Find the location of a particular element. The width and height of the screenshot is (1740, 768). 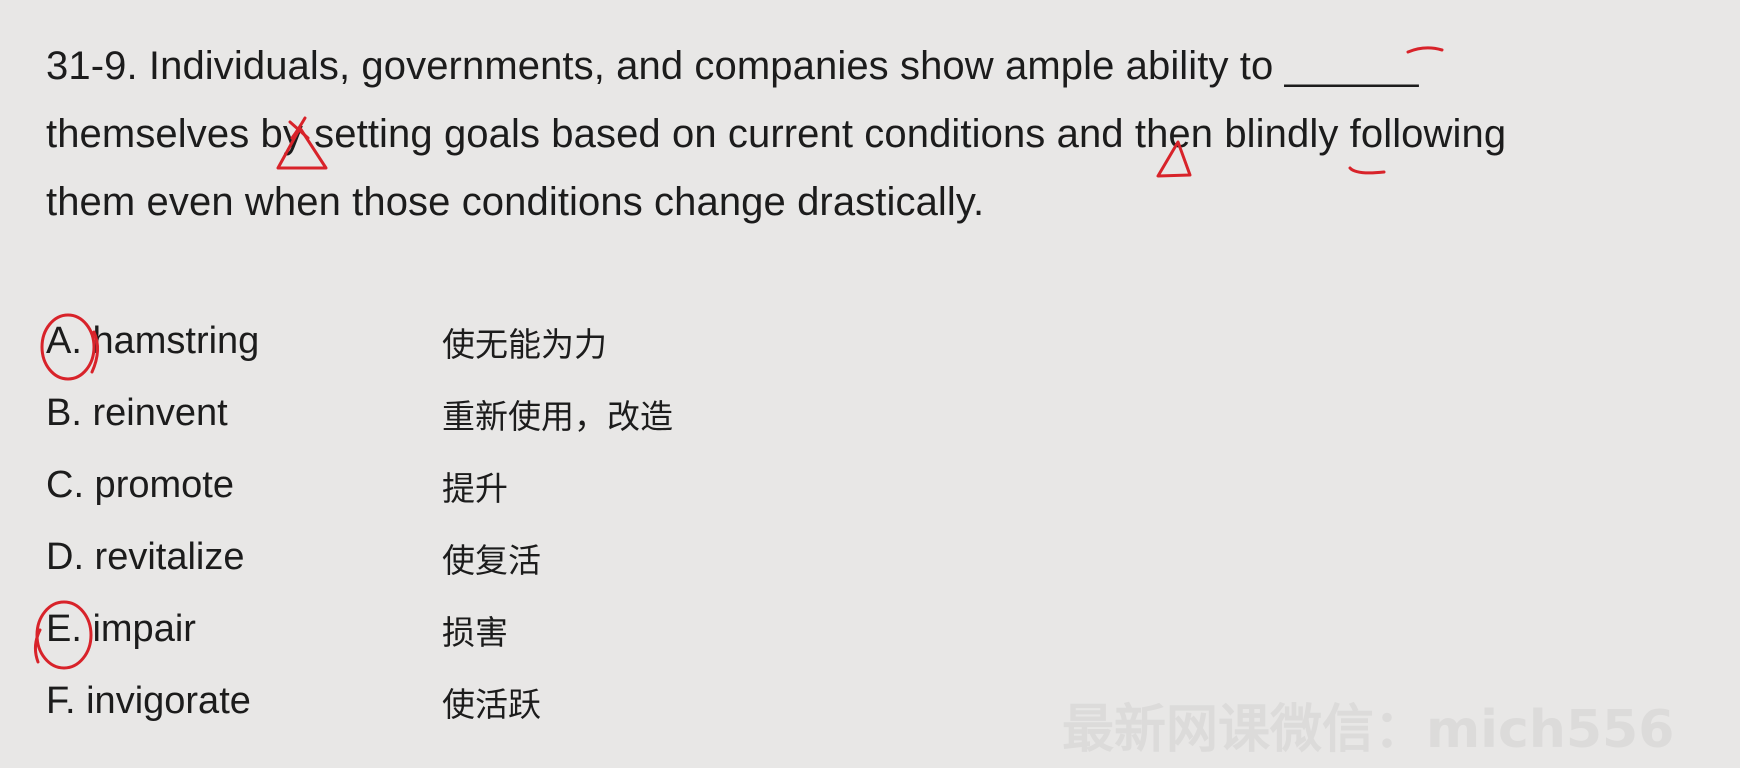

option-meaning: 重新使用，改造 is located at coordinates (557, 416).